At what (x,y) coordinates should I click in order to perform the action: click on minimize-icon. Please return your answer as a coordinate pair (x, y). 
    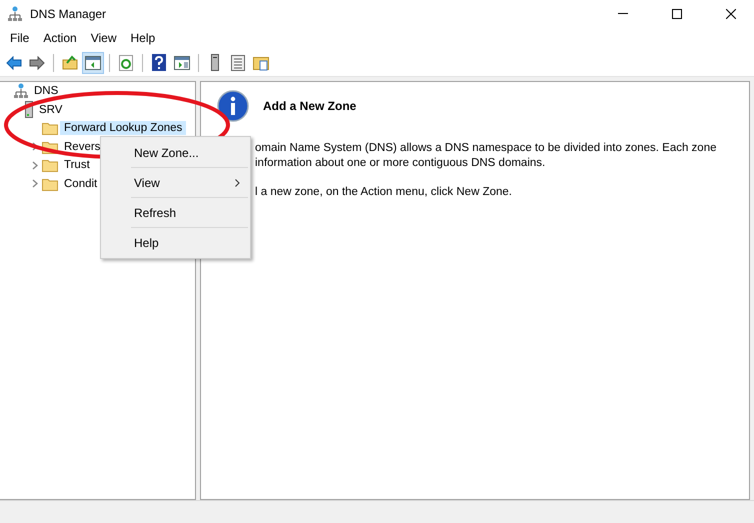
    Looking at the image, I should click on (623, 13).